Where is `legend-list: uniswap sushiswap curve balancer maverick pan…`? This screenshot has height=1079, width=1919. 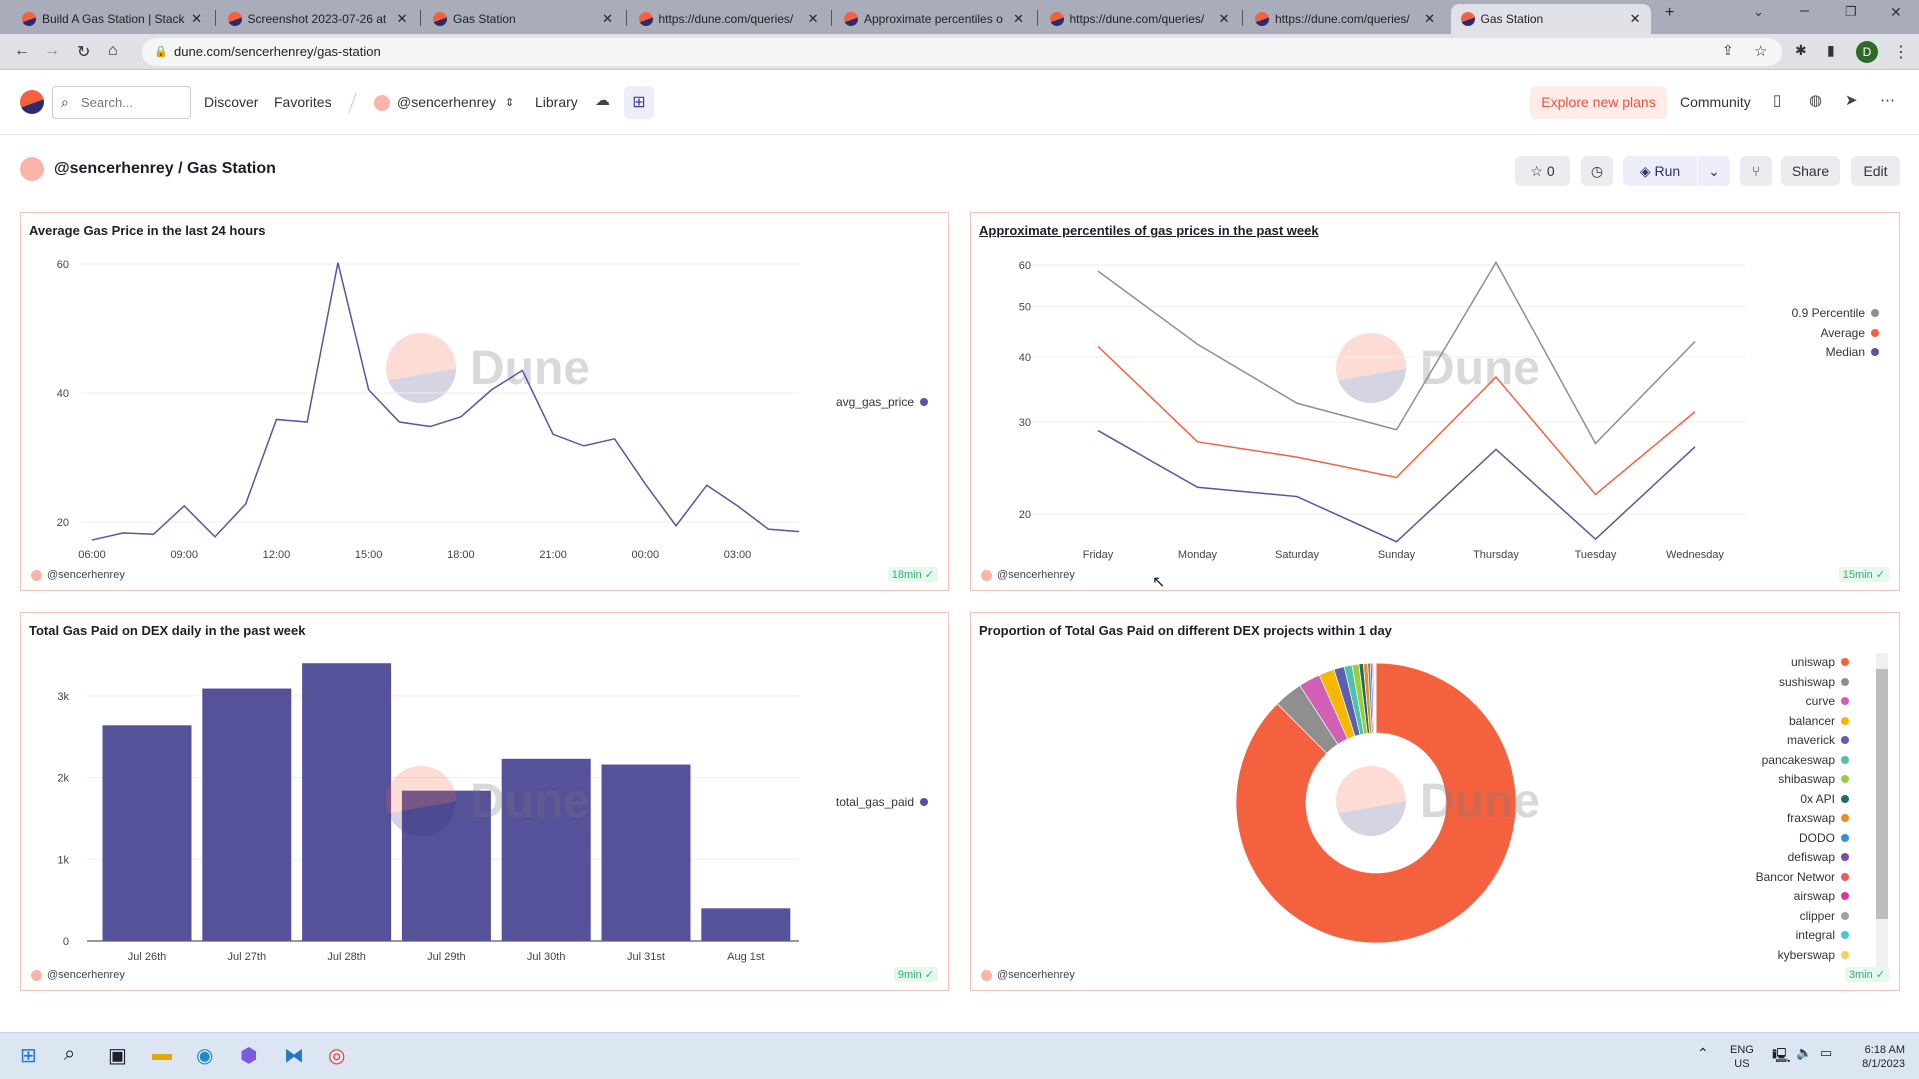
legend-list: uniswap sushiswap curve balancer maverick pan… is located at coordinates (1716, 814).